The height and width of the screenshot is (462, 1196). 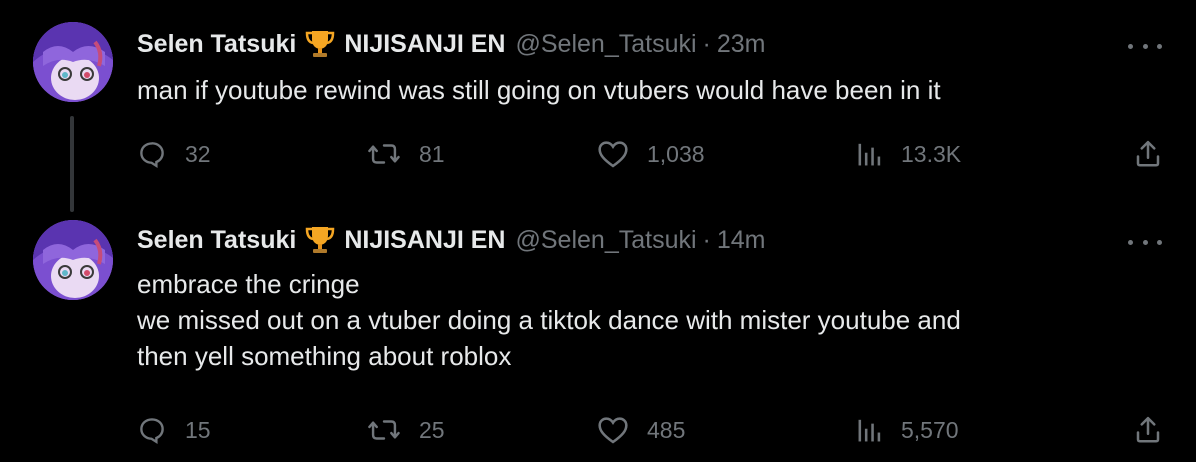 What do you see at coordinates (666, 429) in the screenshot?
I see `like-count: 485` at bounding box center [666, 429].